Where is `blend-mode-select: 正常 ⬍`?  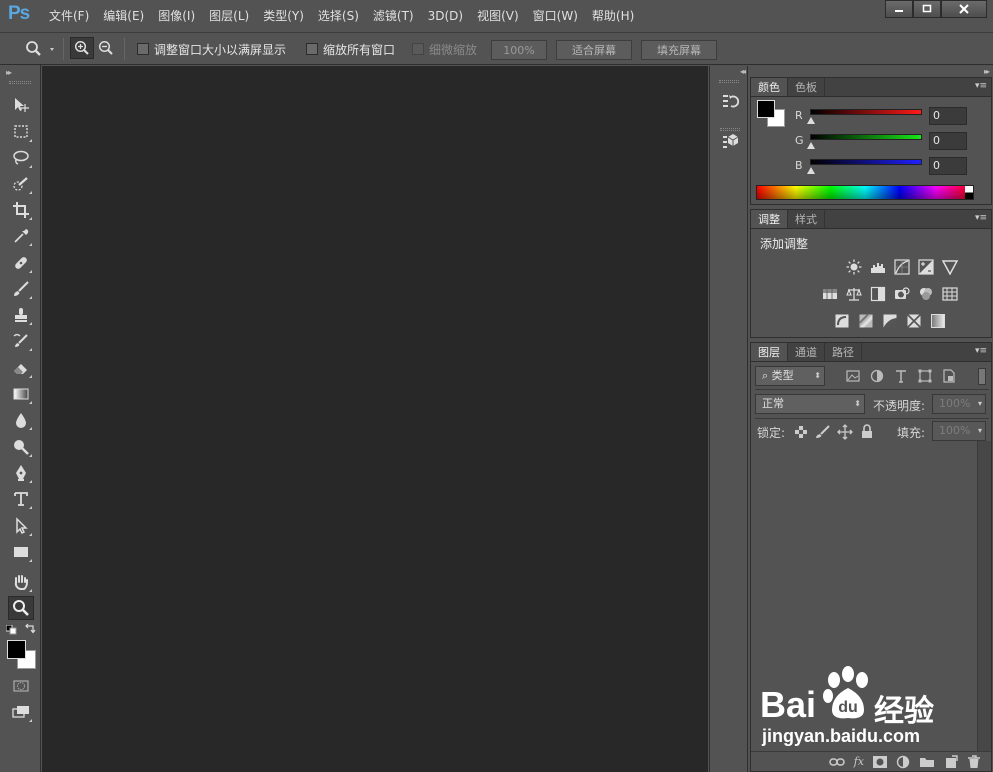 blend-mode-select: 正常 ⬍ is located at coordinates (810, 404).